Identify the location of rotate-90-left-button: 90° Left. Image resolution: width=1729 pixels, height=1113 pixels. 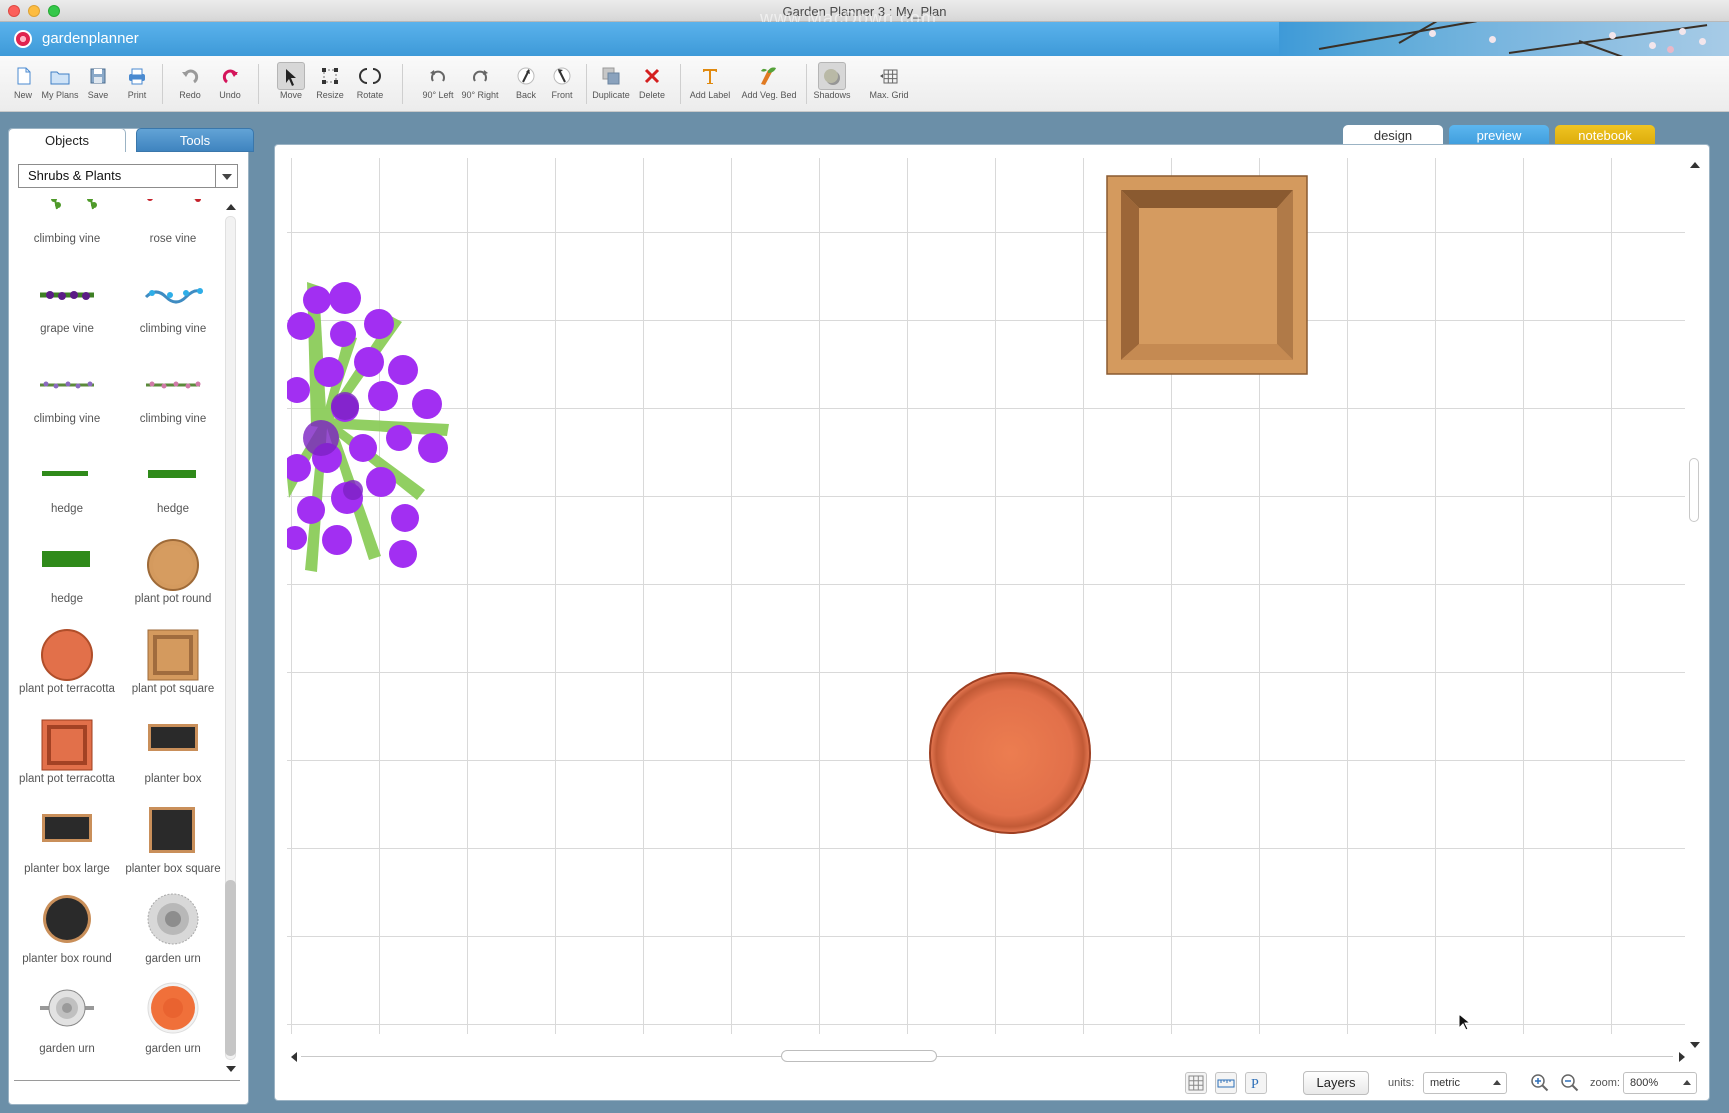
(438, 81).